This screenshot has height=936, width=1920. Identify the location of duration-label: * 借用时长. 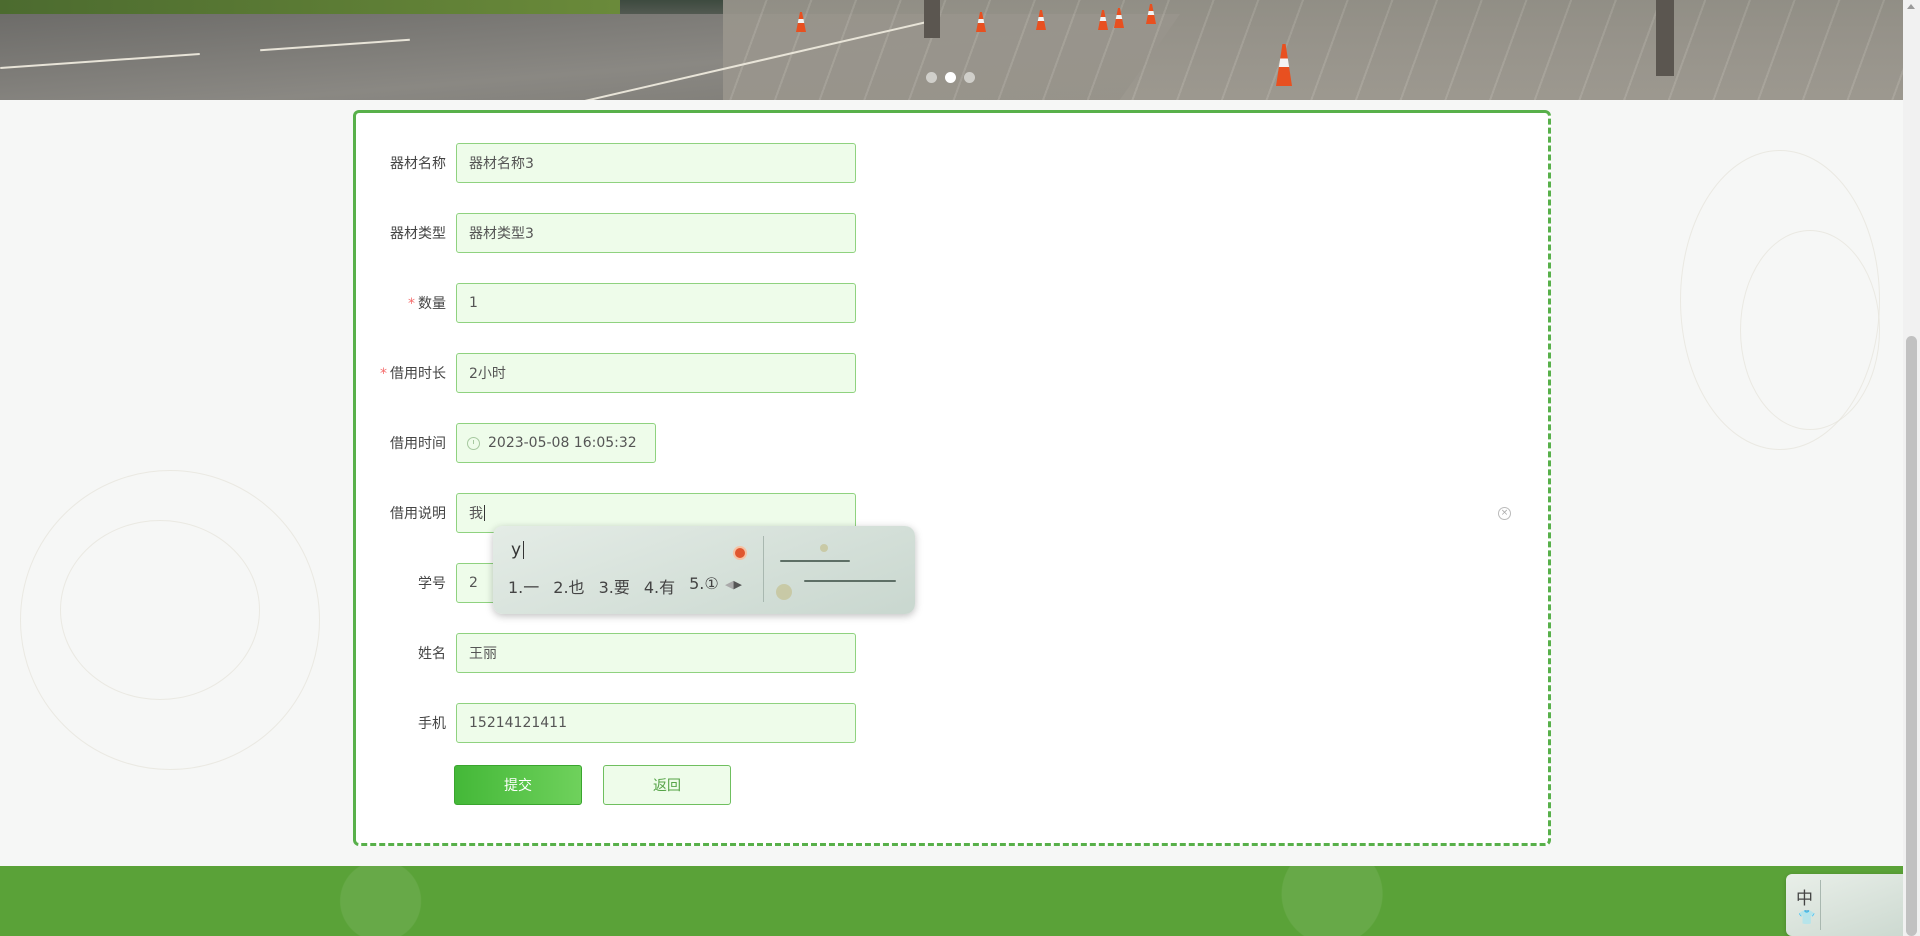
(413, 374).